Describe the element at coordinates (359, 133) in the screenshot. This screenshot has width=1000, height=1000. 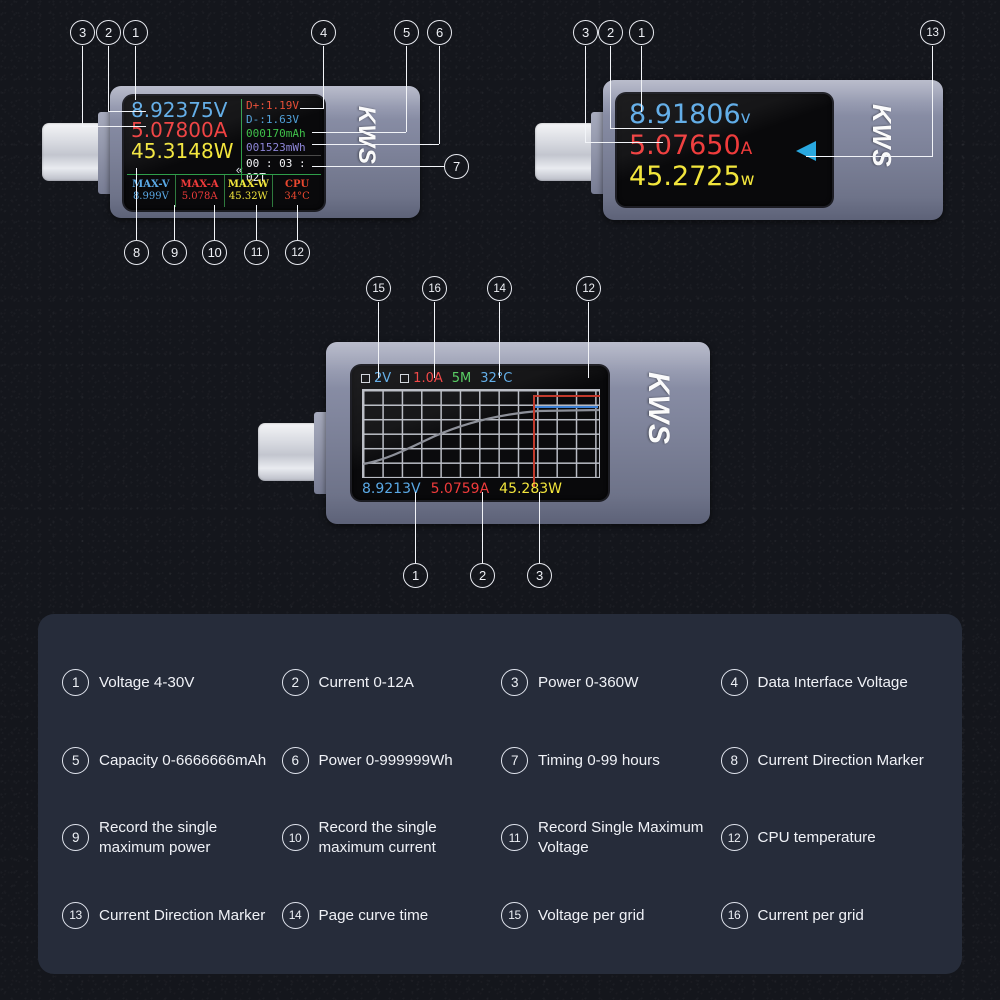
I see `leader-d1-5b` at that location.